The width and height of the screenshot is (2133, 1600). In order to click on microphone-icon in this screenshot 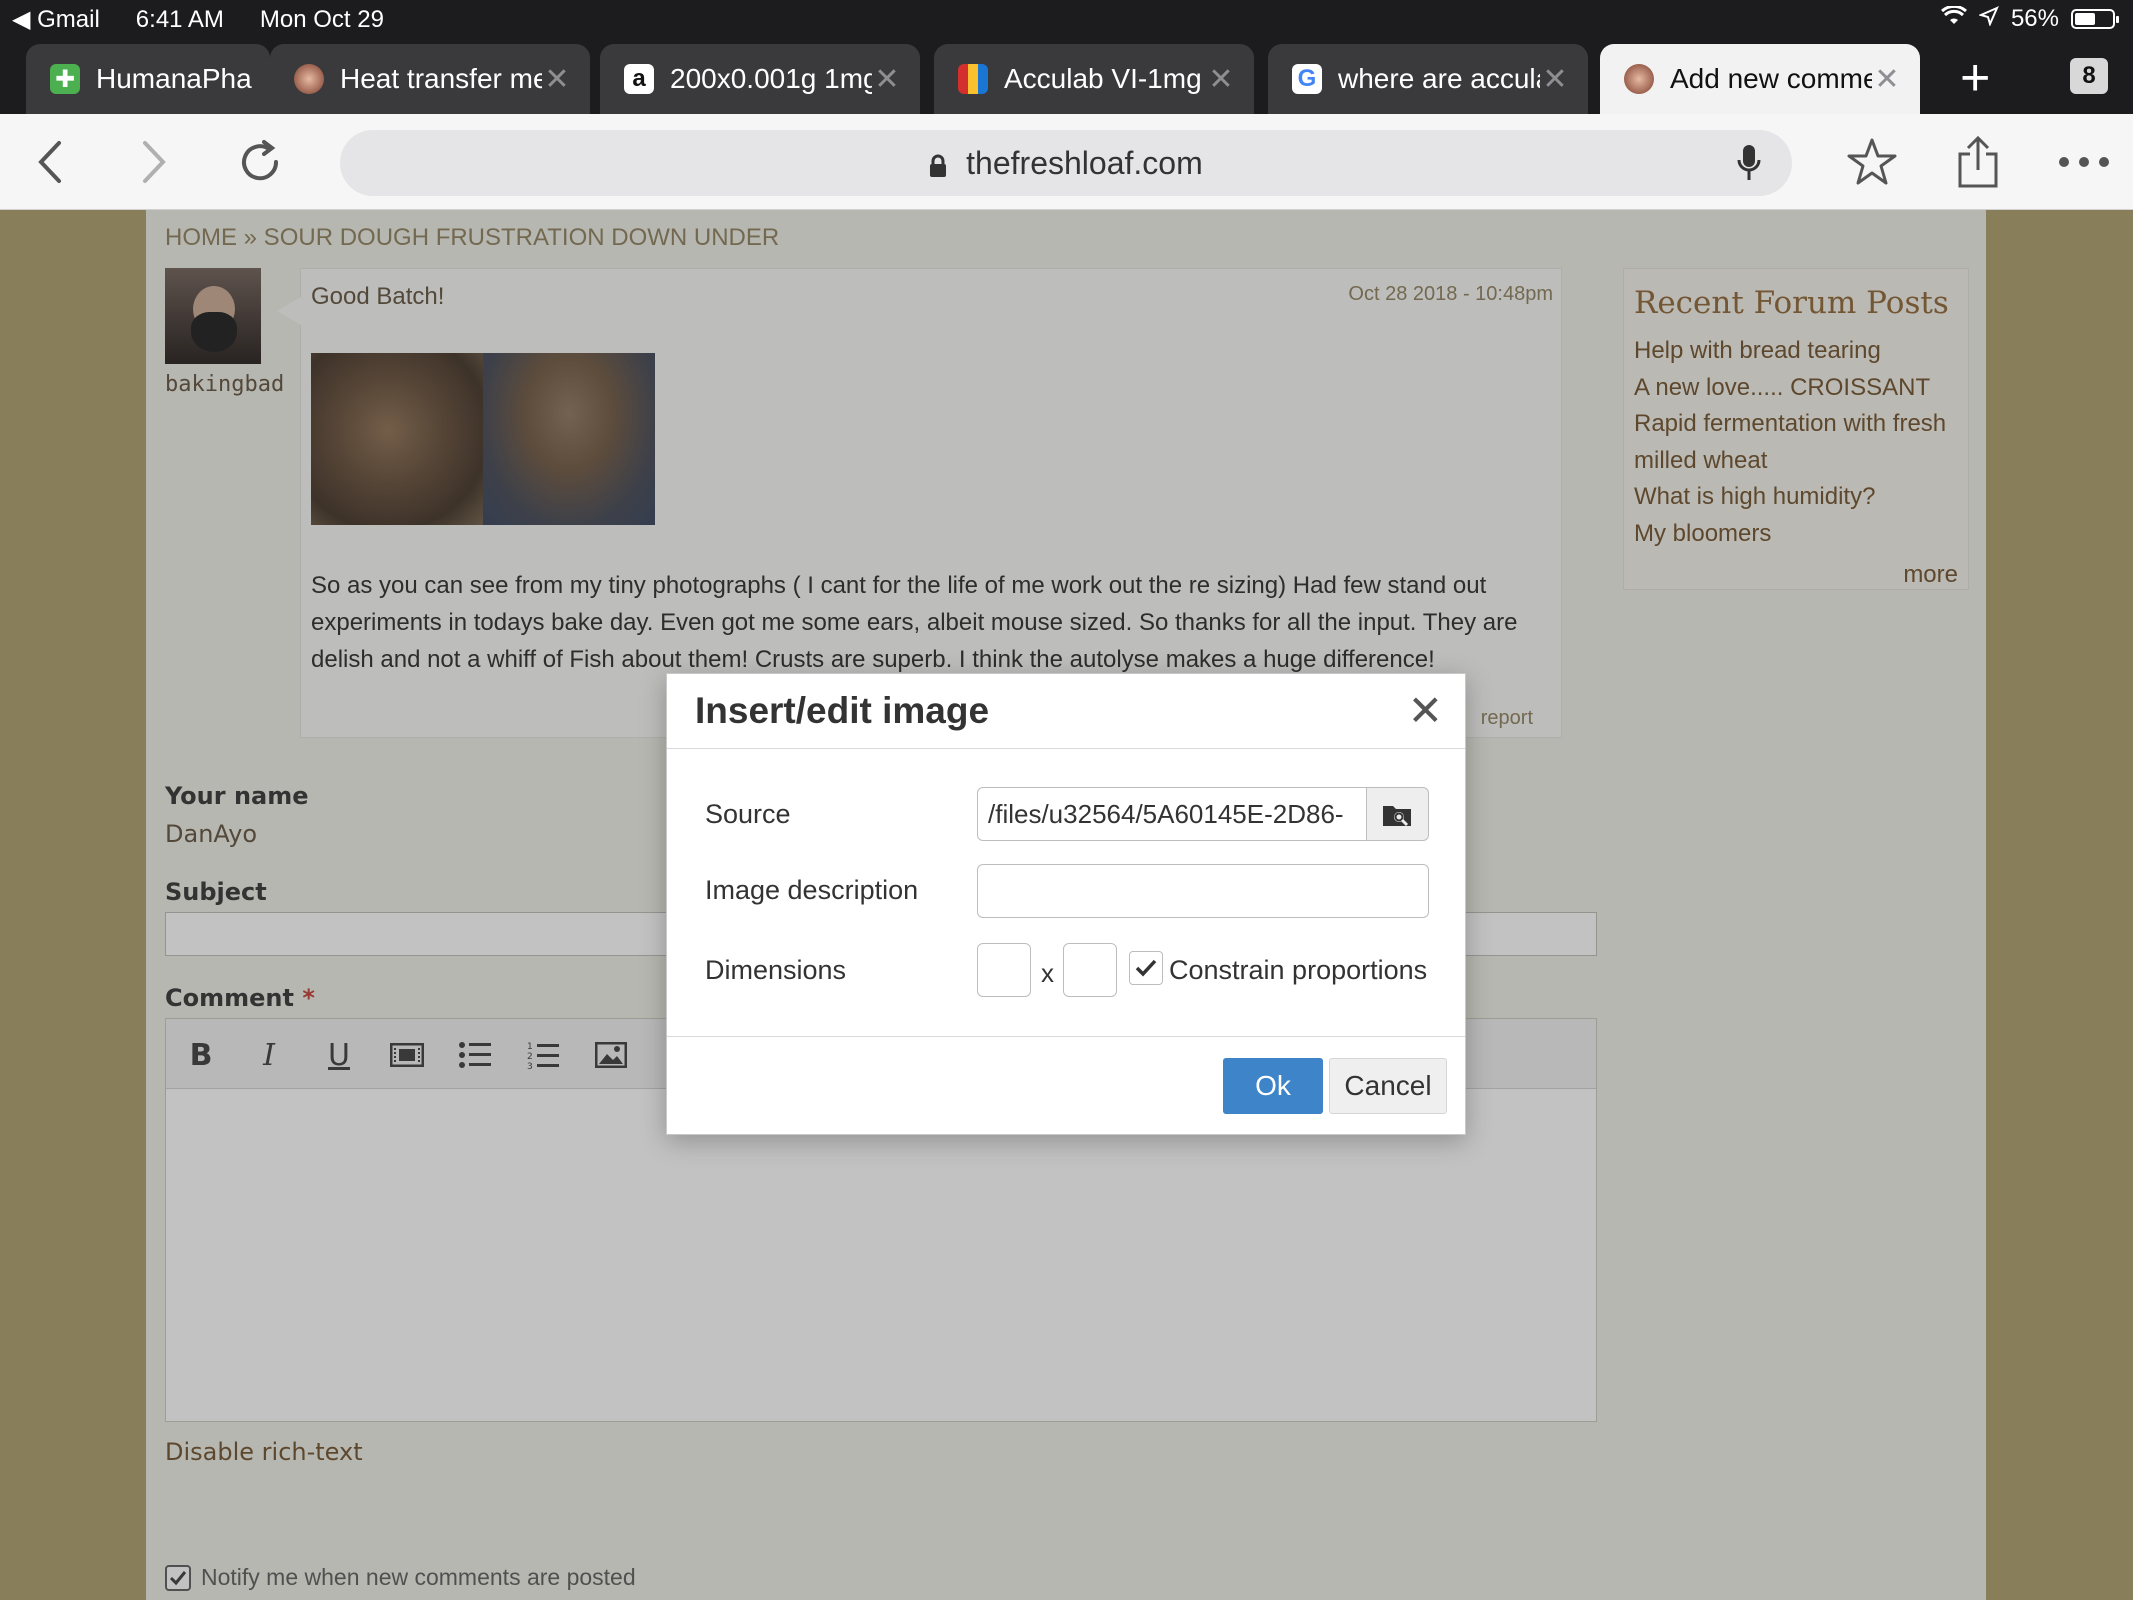, I will do `click(1749, 163)`.